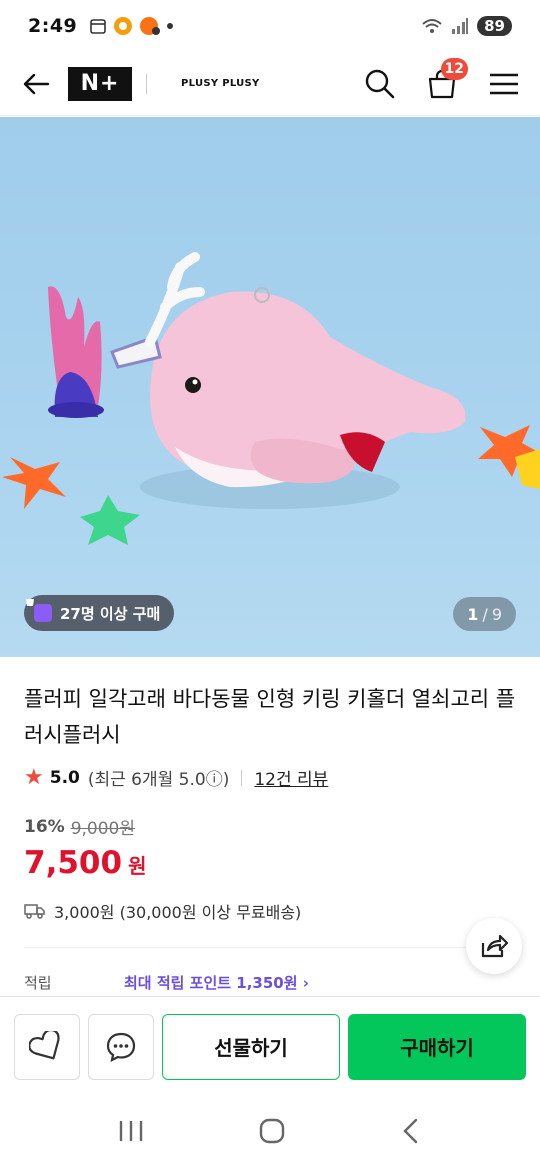 This screenshot has height=1170, width=540. Describe the element at coordinates (270, 26) in the screenshot. I see `status-bar: 2:49 89` at that location.